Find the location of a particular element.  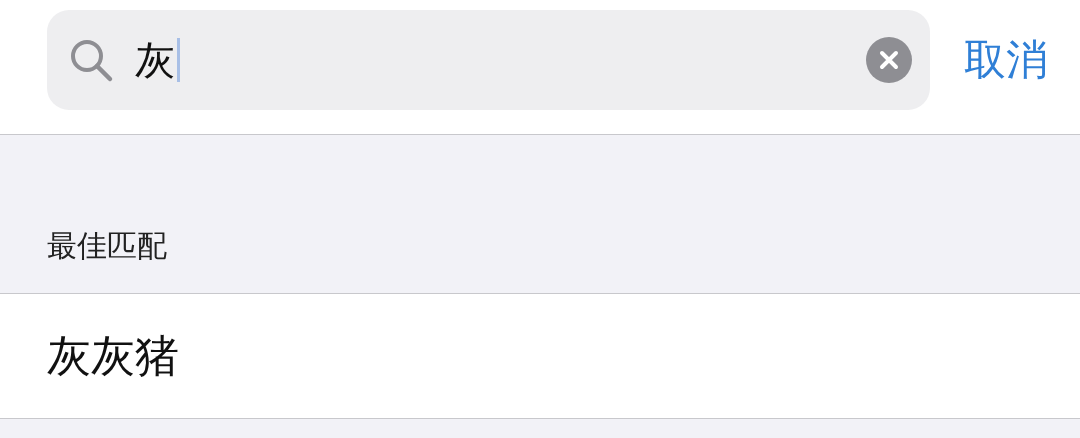

close-icon is located at coordinates (889, 60).